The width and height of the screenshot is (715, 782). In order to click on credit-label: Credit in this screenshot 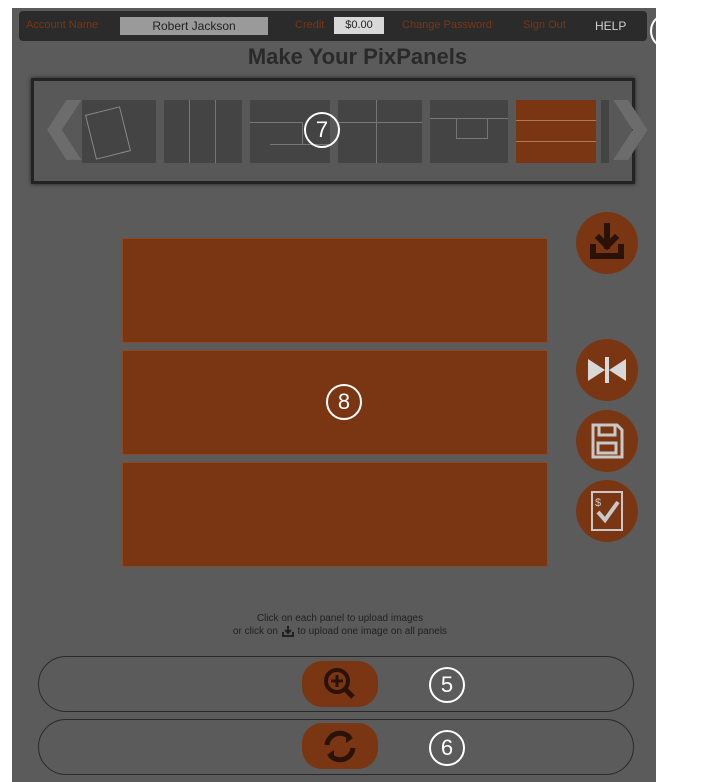, I will do `click(310, 25)`.